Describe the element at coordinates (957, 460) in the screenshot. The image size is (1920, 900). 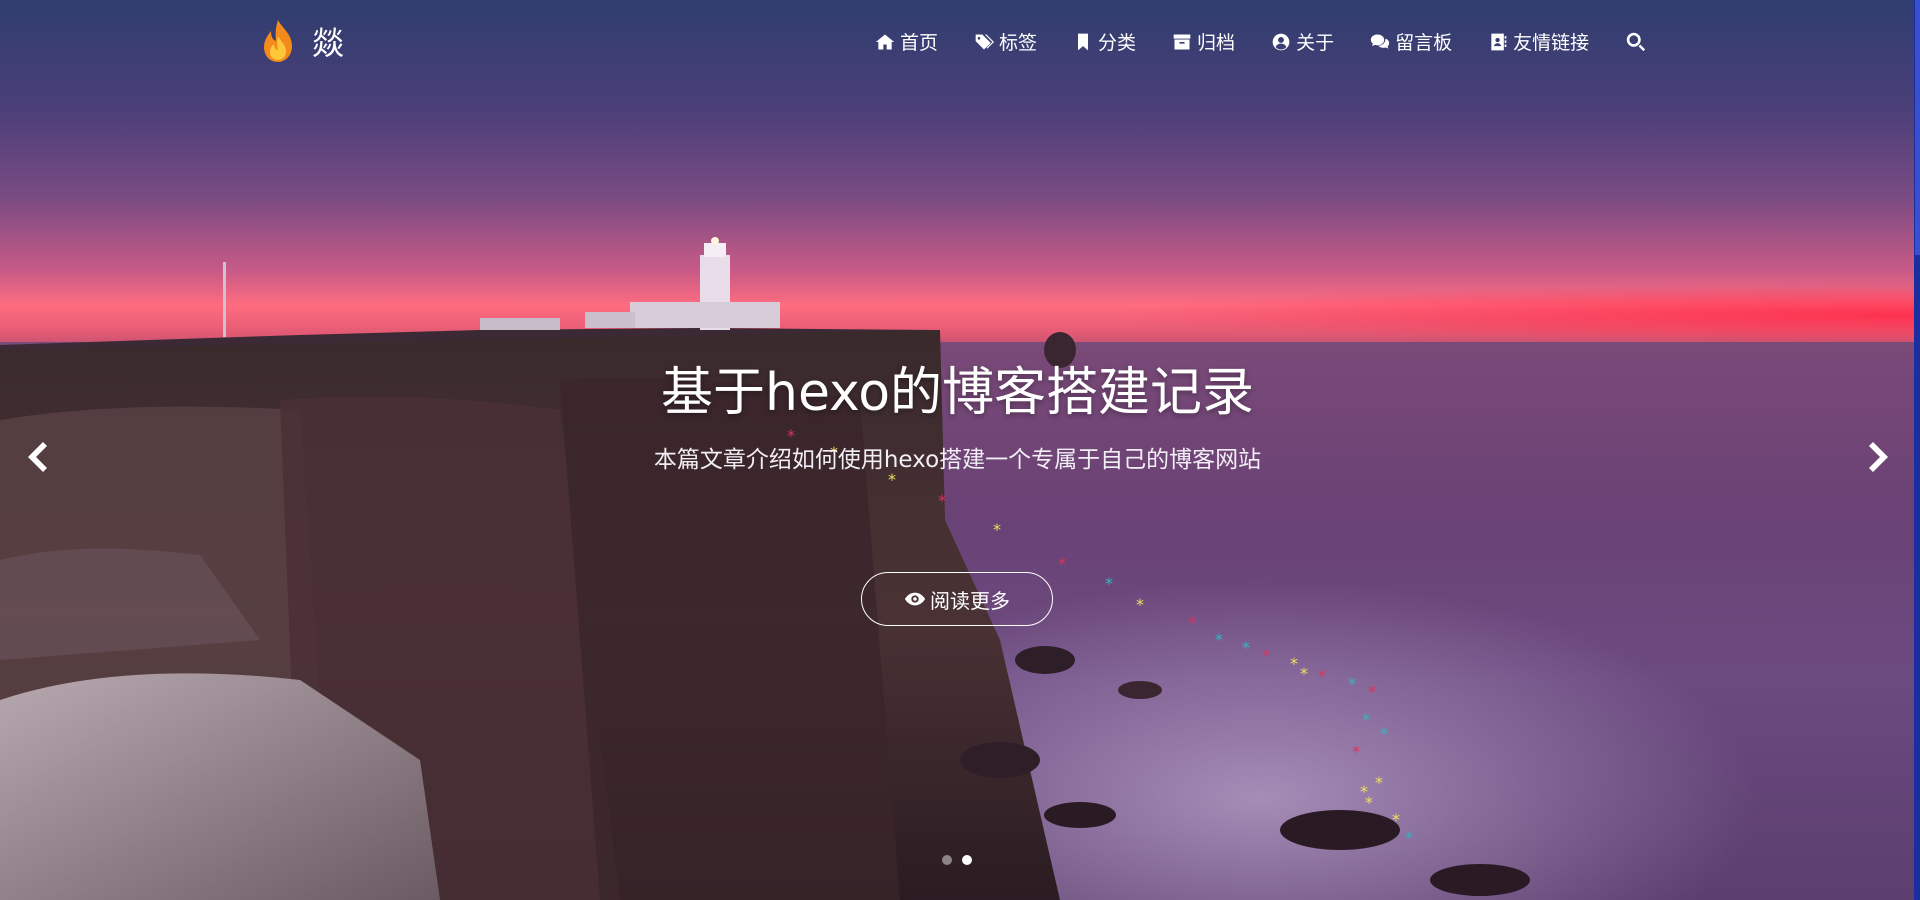
I see `post-description: 本篇文章介绍如何使用hexo搭建一个专属于自己的博客网站` at that location.